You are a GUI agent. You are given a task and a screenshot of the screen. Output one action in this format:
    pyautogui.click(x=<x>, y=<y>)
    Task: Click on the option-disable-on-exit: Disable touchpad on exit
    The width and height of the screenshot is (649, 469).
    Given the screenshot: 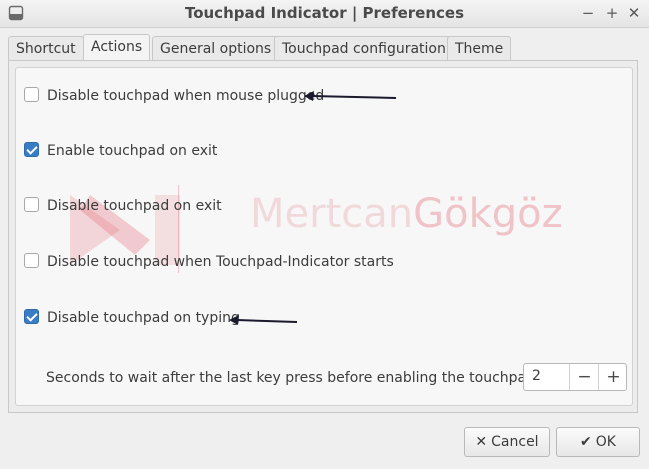 What is the action you would take?
    pyautogui.click(x=123, y=206)
    